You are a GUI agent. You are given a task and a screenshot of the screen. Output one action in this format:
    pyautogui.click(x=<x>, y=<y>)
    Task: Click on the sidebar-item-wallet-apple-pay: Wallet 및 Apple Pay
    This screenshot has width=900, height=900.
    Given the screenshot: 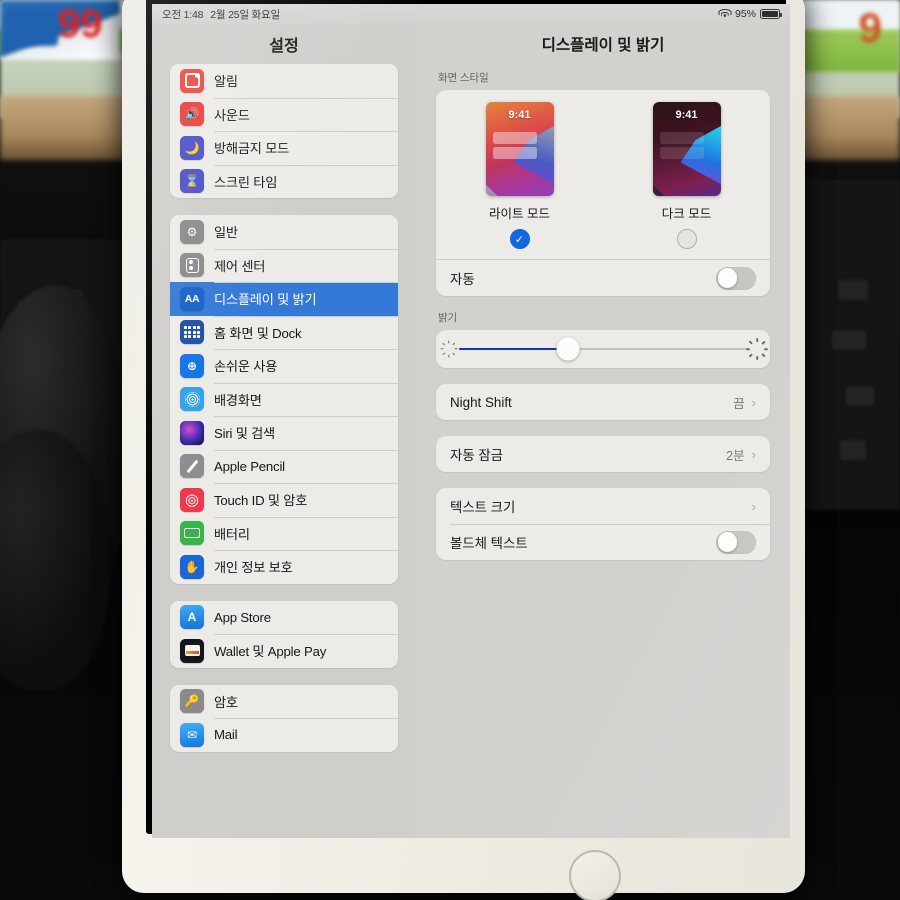 What is the action you would take?
    pyautogui.click(x=284, y=651)
    